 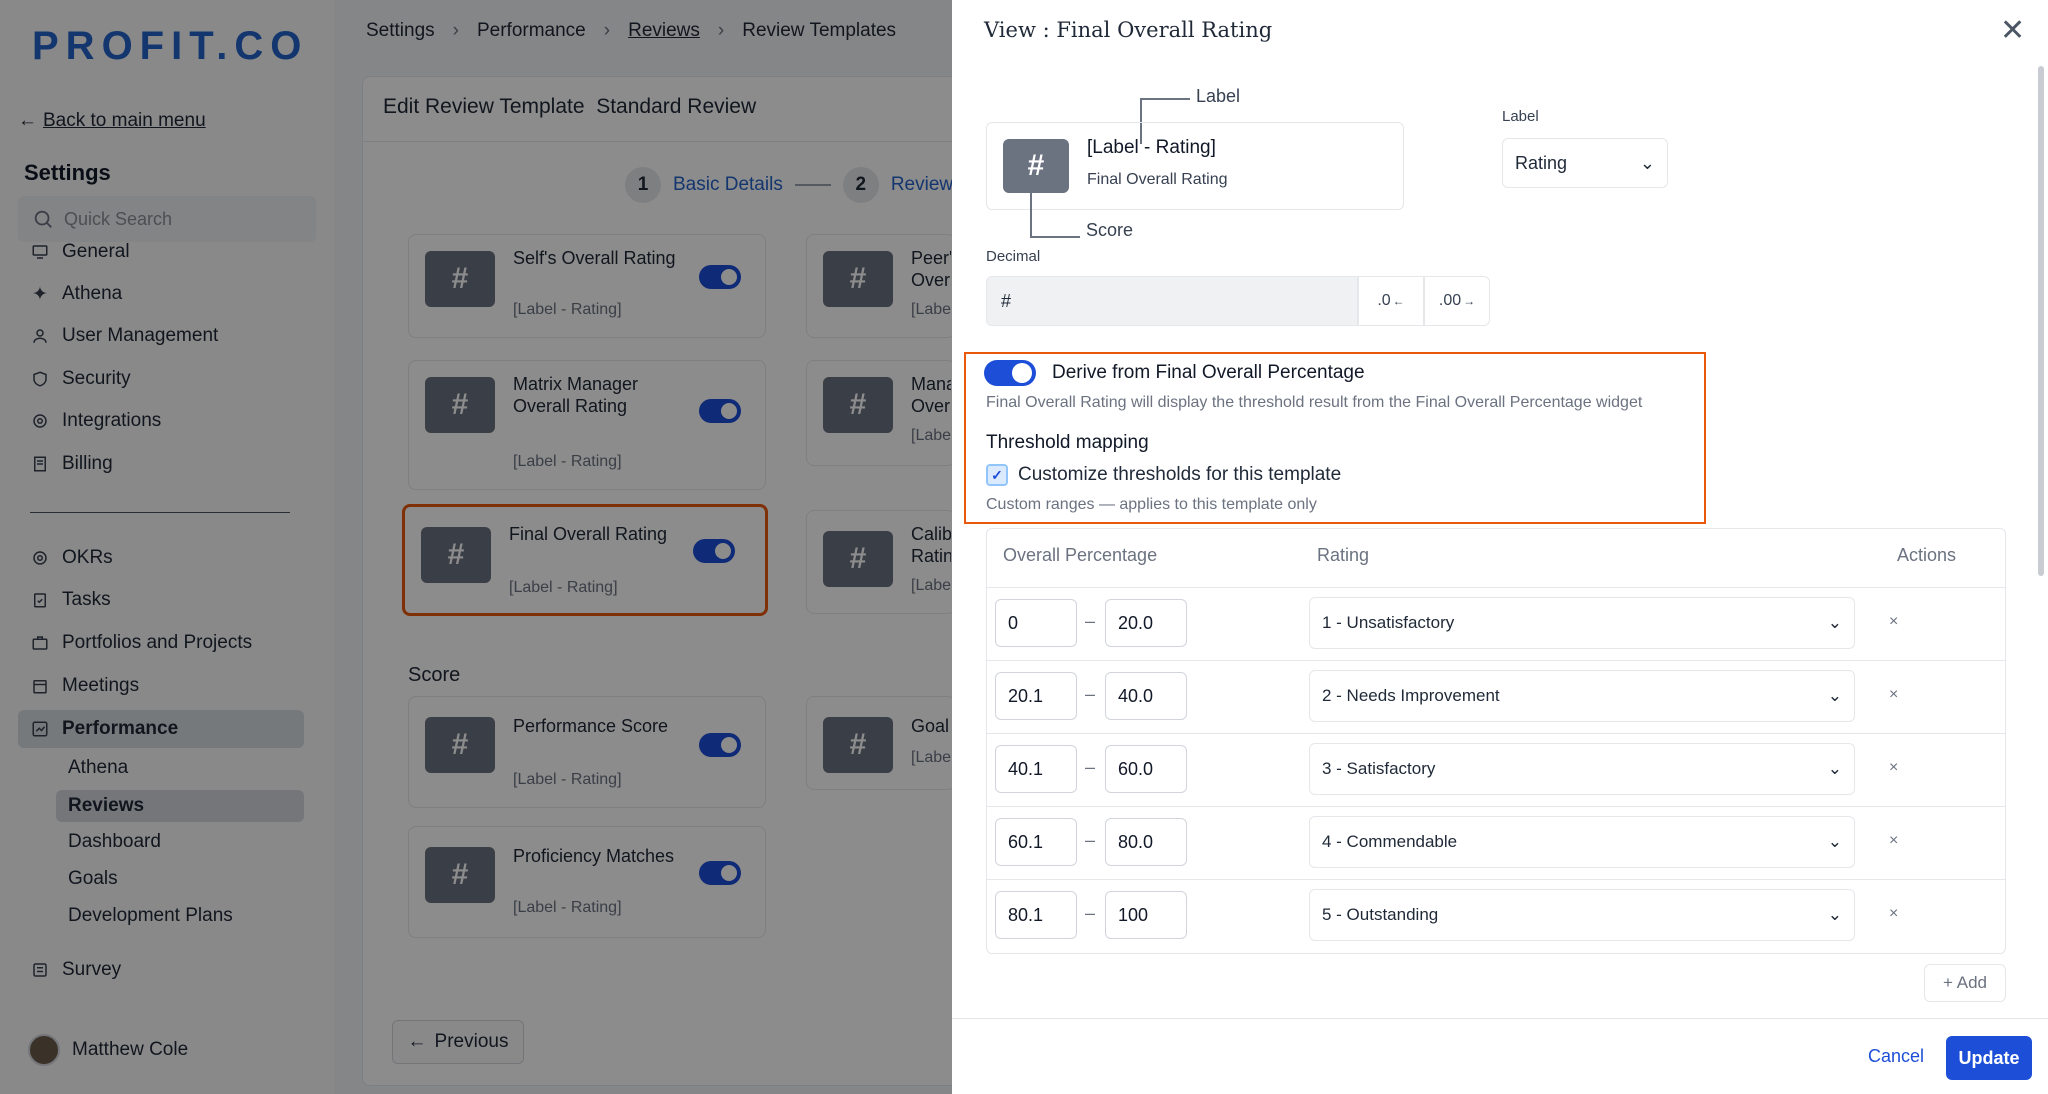 What do you see at coordinates (1146, 769) in the screenshot?
I see `threshold-to-input: 60.0` at bounding box center [1146, 769].